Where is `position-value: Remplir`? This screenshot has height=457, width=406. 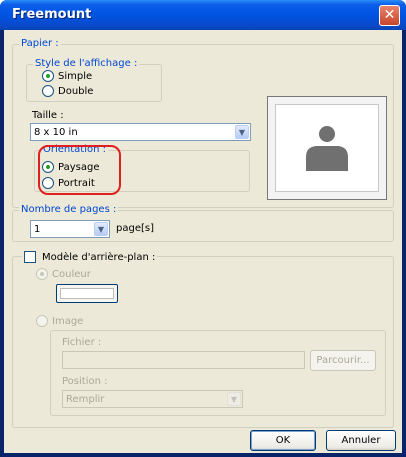 position-value: Remplir is located at coordinates (85, 399).